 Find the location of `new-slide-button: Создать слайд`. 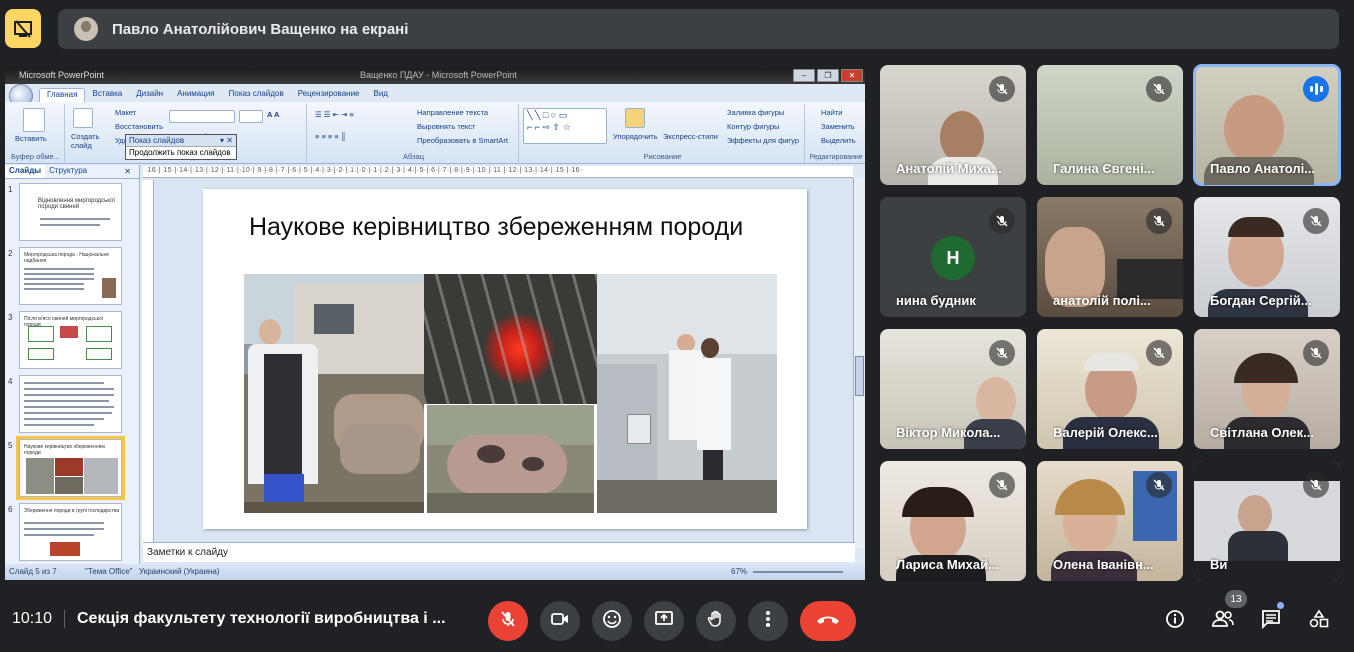

new-slide-button: Создать слайд is located at coordinates (86, 141).